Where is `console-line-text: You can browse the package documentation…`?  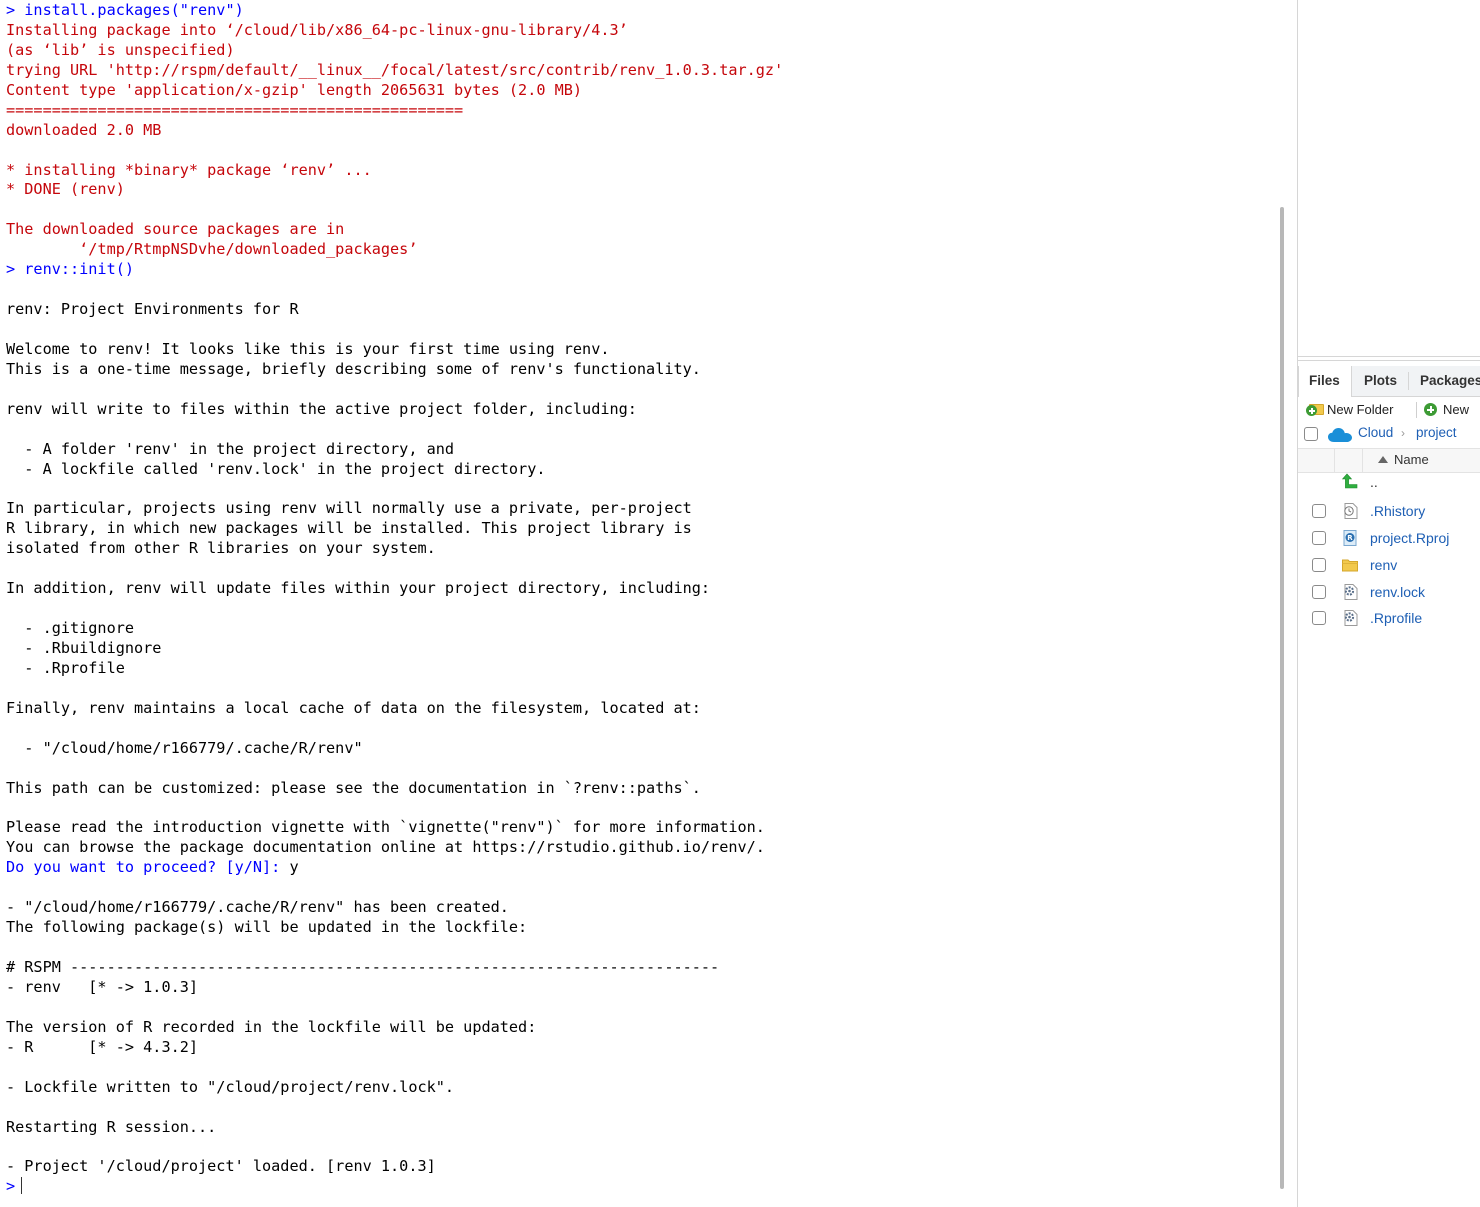 console-line-text: You can browse the package documentation… is located at coordinates (385, 847).